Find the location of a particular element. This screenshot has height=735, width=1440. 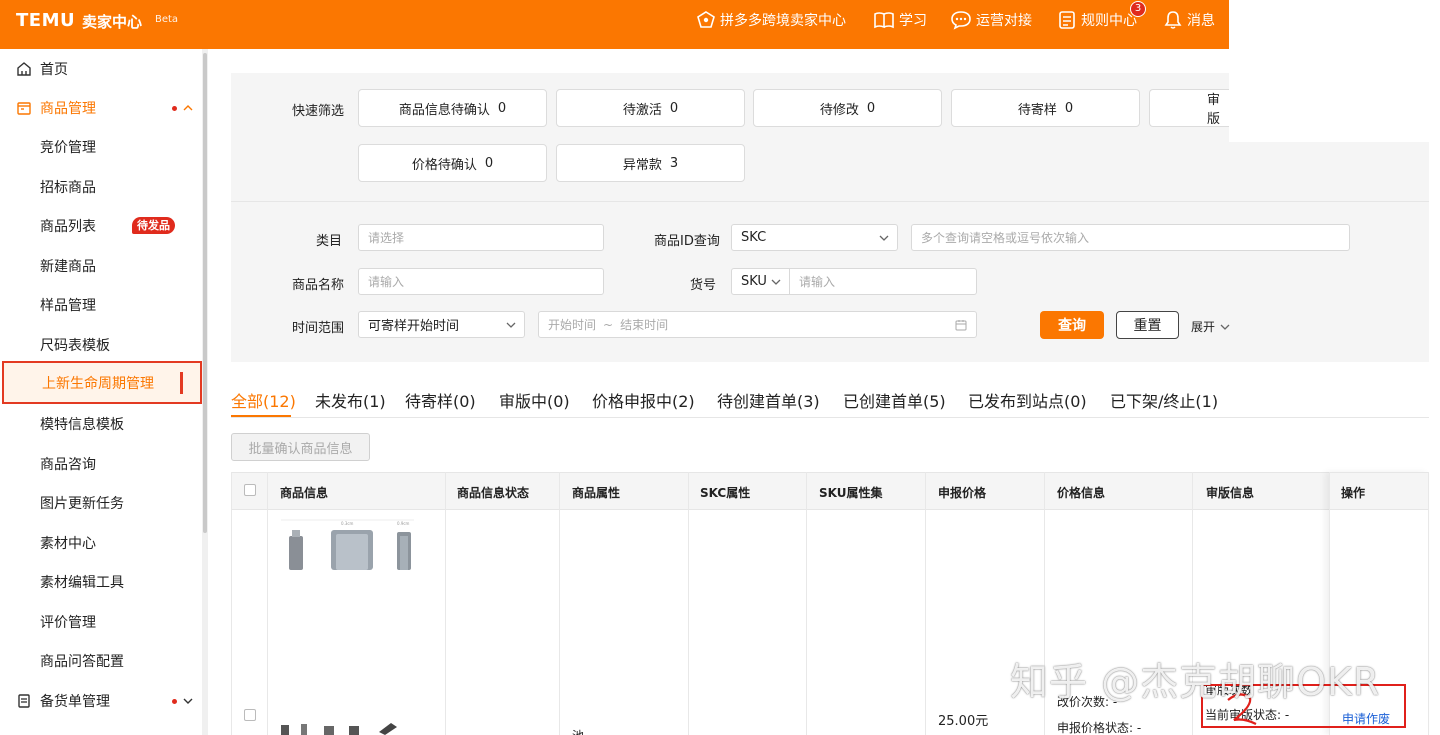

chevron-up-icon is located at coordinates (188, 108).